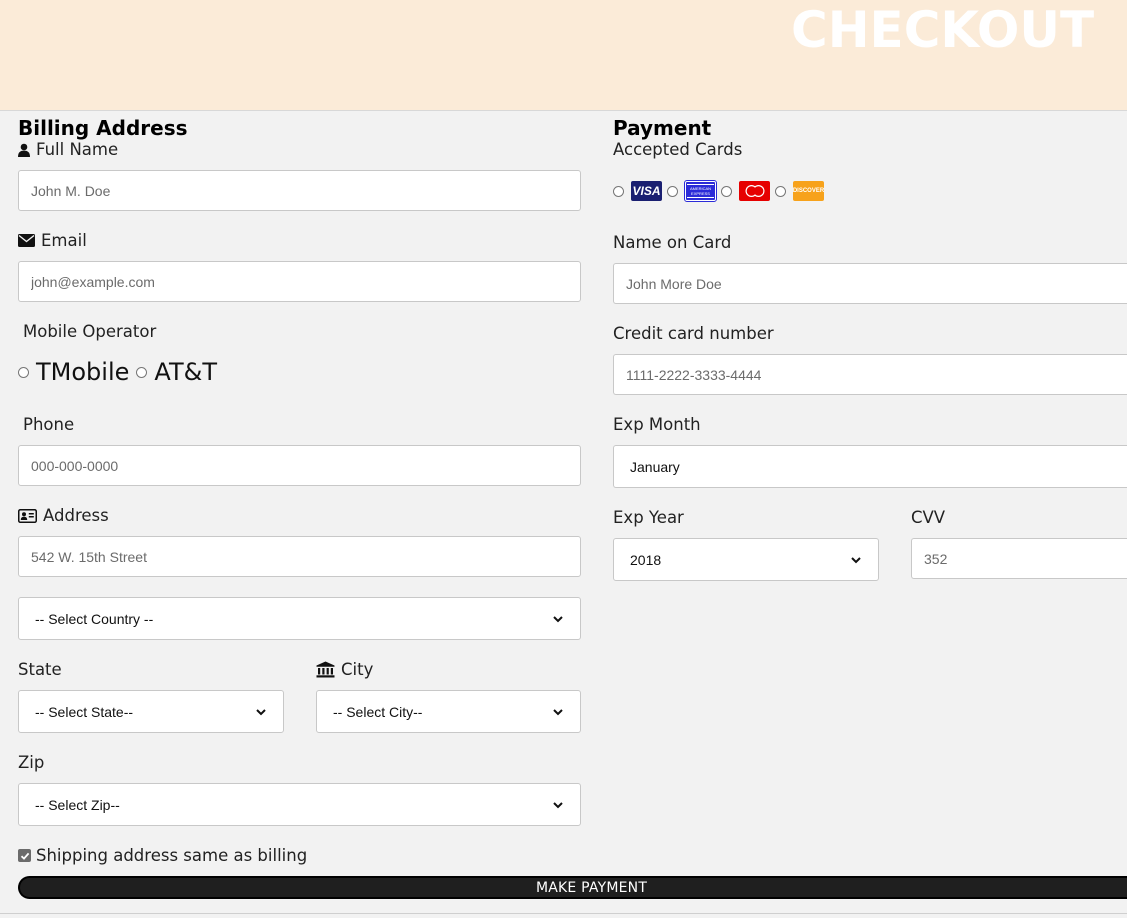 The height and width of the screenshot is (918, 1127). What do you see at coordinates (563, 913) in the screenshot?
I see `bottom-divider` at bounding box center [563, 913].